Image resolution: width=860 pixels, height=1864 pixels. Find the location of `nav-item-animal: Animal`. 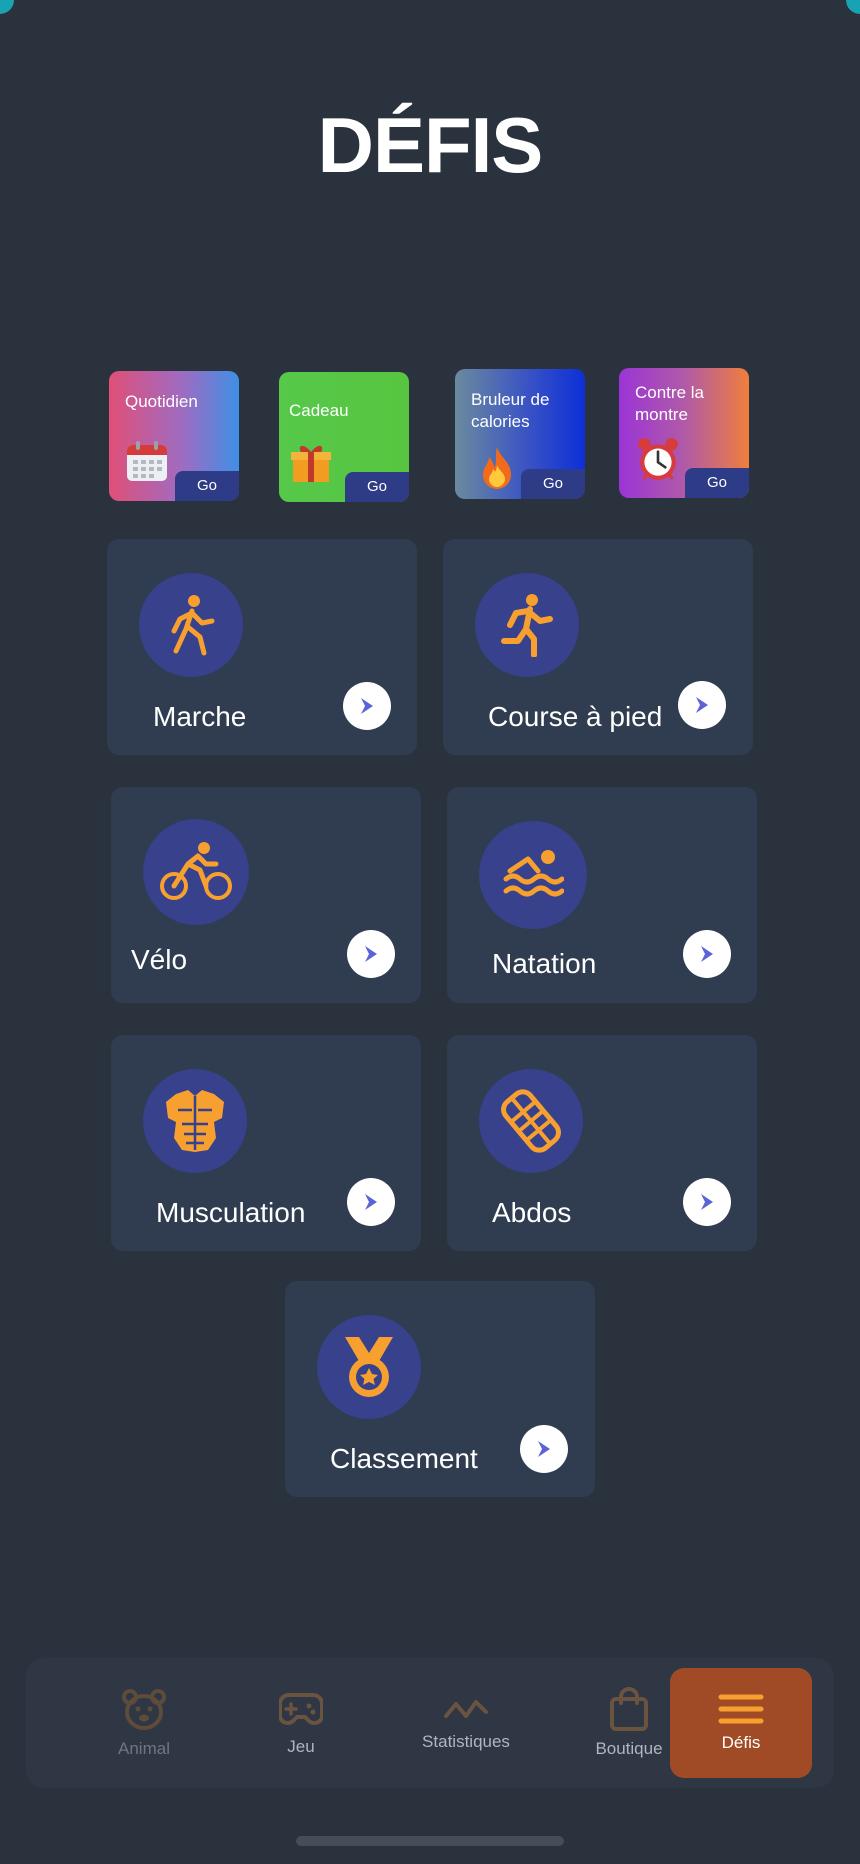

nav-item-animal: Animal is located at coordinates (144, 1723).